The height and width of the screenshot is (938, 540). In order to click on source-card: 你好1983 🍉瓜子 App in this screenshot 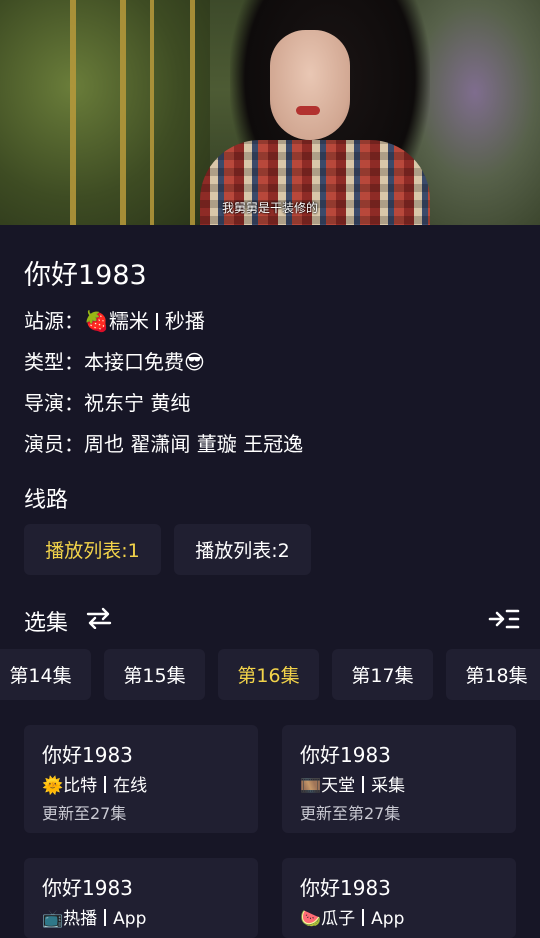, I will do `click(399, 898)`.